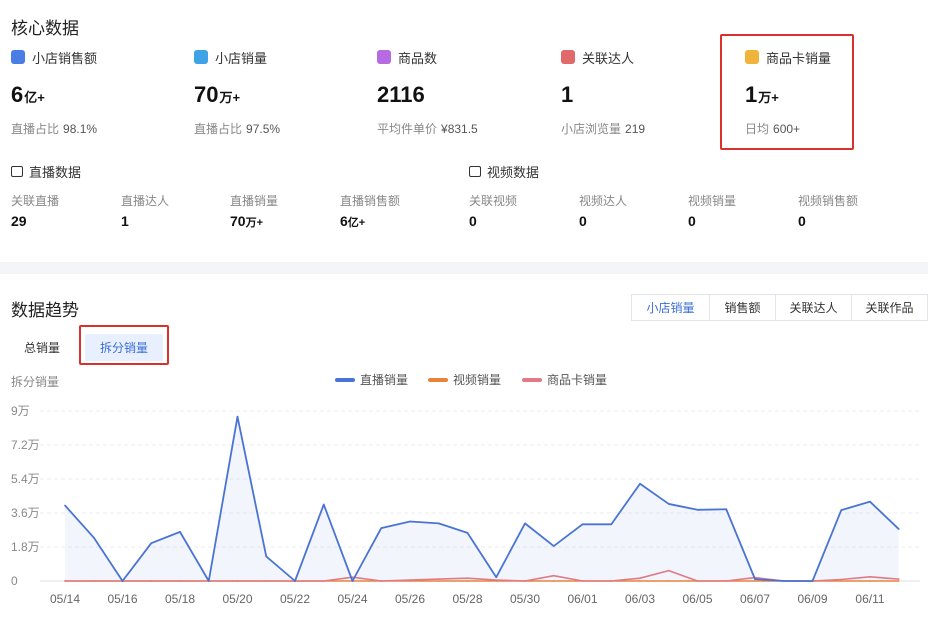 This screenshot has height=623, width=928. Describe the element at coordinates (180, 599) in the screenshot. I see `x-tick-label: 05/18` at that location.